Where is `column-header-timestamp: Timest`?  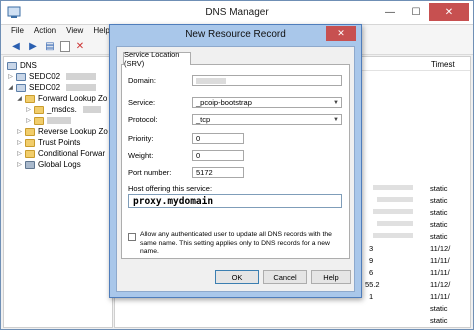
column-header-timestamp: Timest is located at coordinates (443, 64).